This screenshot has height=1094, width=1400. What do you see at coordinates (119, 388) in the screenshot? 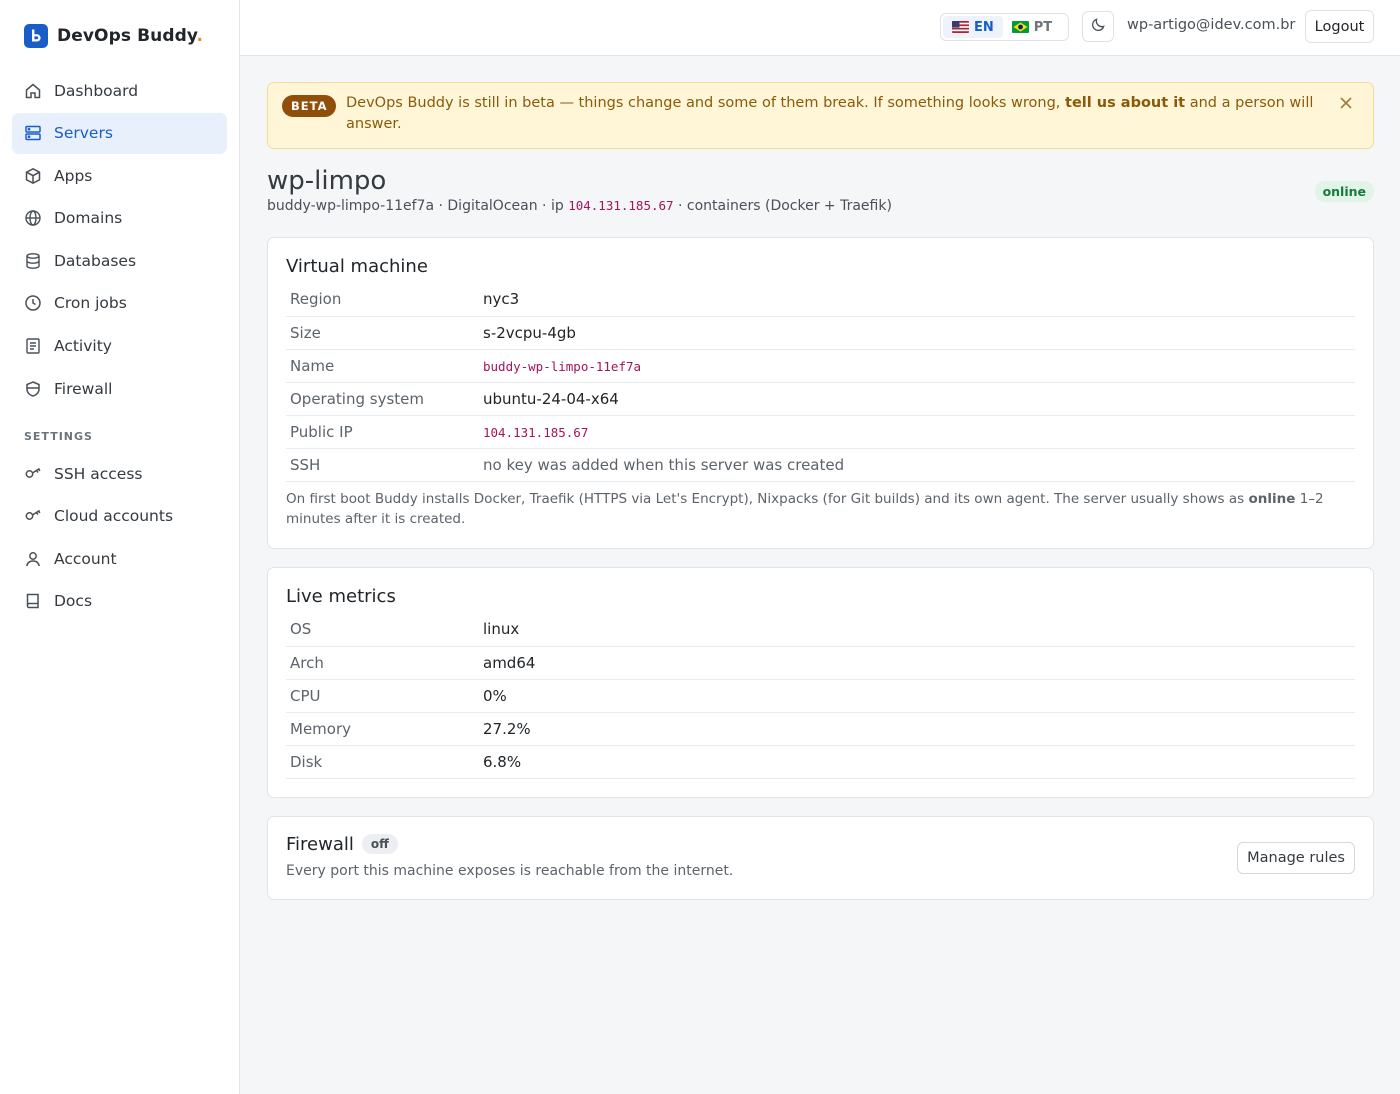
I see `sidebar-item-firewall: Firewall` at bounding box center [119, 388].